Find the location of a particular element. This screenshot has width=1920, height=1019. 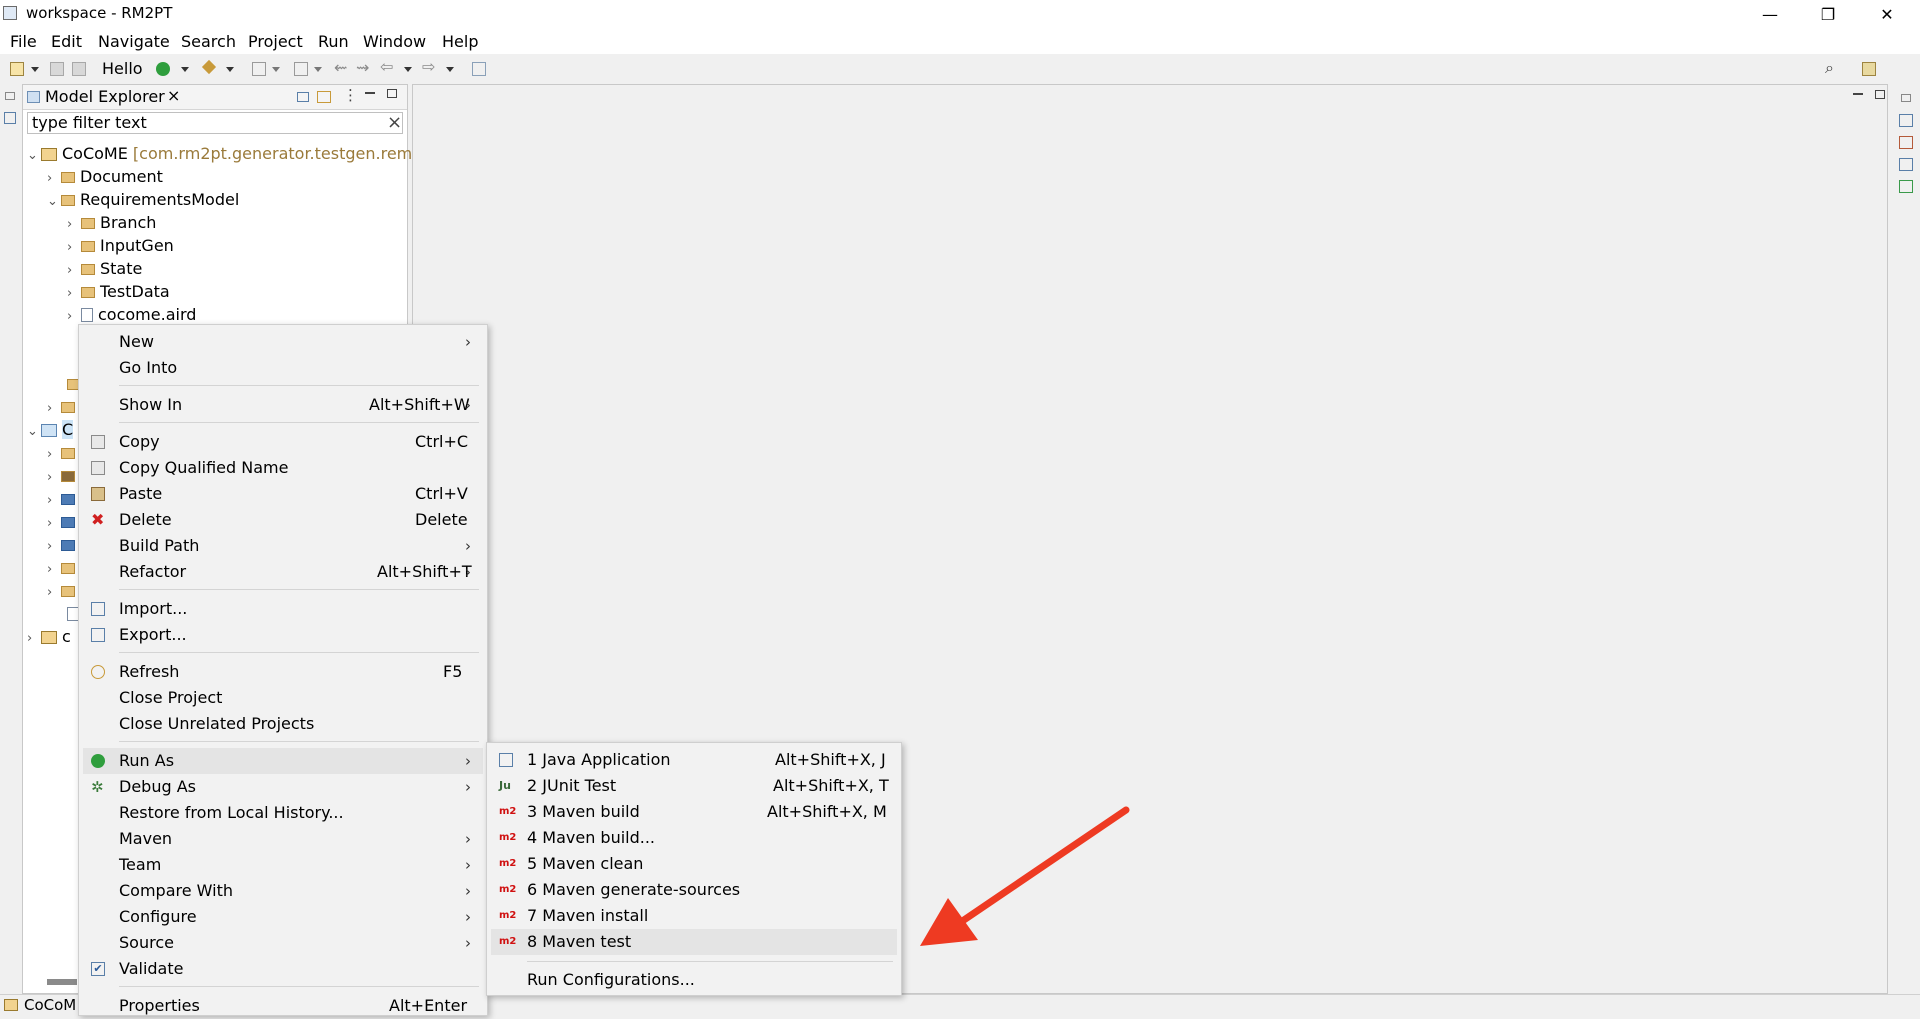

last-edit-icon: ⇜ is located at coordinates (340, 67).